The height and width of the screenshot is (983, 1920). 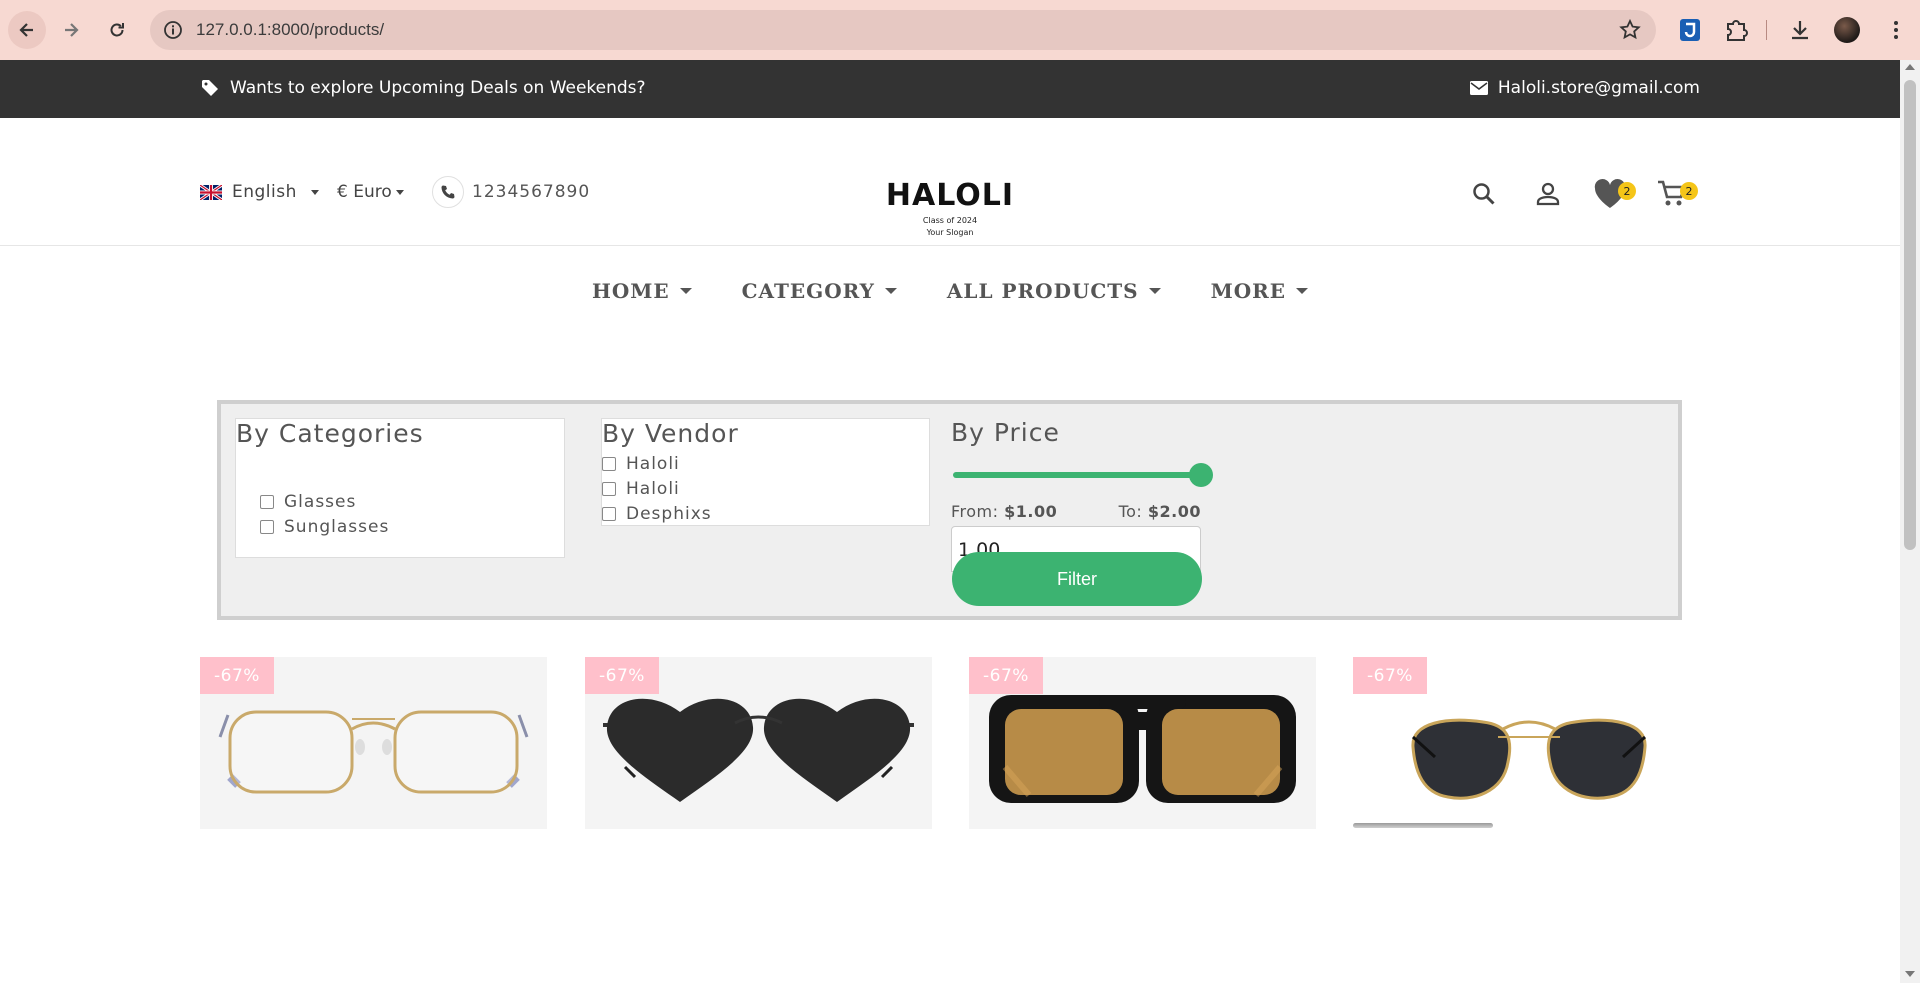 I want to click on main-navigation: HOME CATEGORY ALL PRODUCTS MORE, so click(x=950, y=291).